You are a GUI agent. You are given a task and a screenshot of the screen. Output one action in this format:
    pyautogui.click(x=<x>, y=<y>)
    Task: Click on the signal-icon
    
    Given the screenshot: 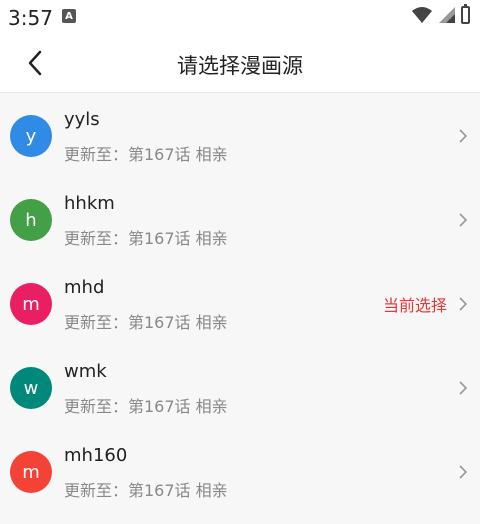 What is the action you would take?
    pyautogui.click(x=447, y=15)
    